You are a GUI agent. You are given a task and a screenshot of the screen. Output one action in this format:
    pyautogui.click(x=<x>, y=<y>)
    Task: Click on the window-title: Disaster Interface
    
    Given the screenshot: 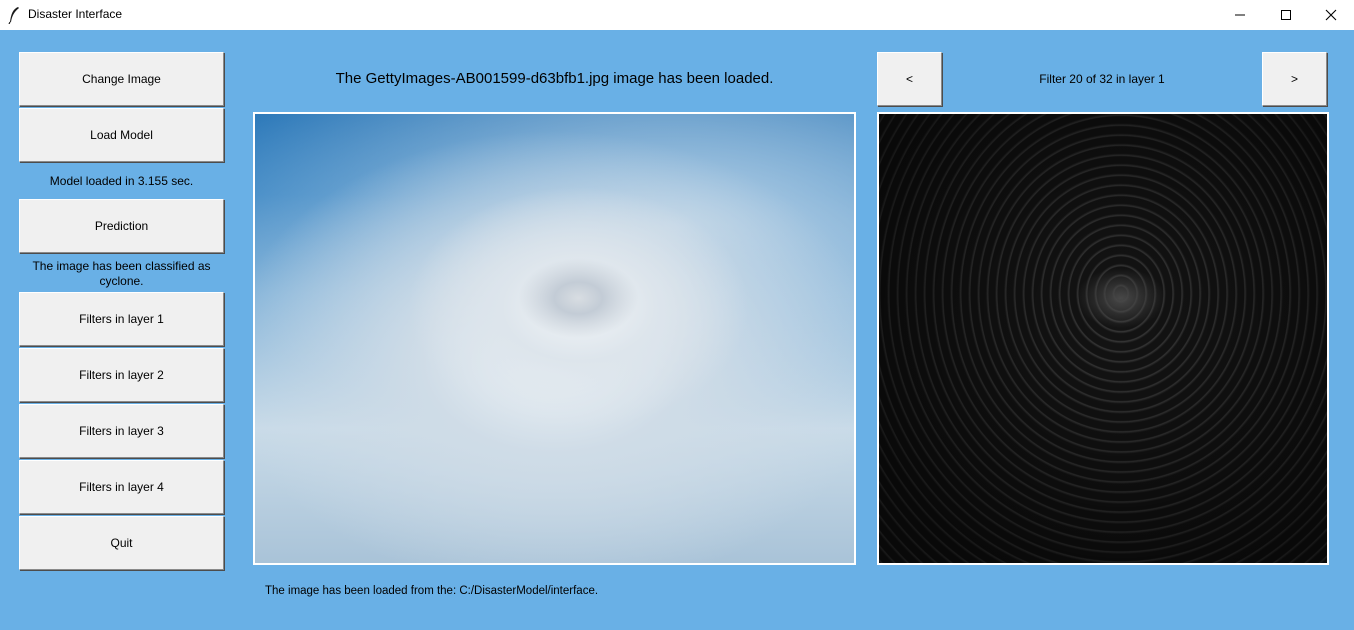 What is the action you would take?
    pyautogui.click(x=75, y=14)
    